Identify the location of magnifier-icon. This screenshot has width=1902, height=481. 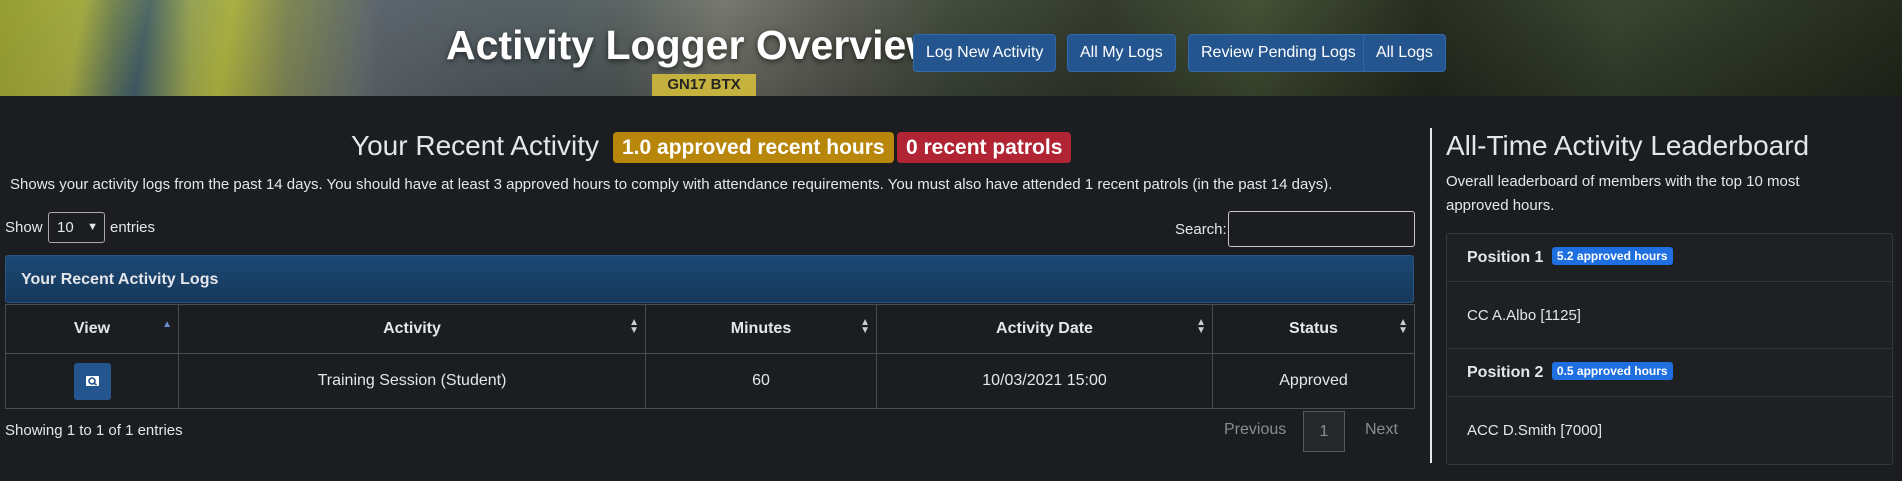
(92, 380).